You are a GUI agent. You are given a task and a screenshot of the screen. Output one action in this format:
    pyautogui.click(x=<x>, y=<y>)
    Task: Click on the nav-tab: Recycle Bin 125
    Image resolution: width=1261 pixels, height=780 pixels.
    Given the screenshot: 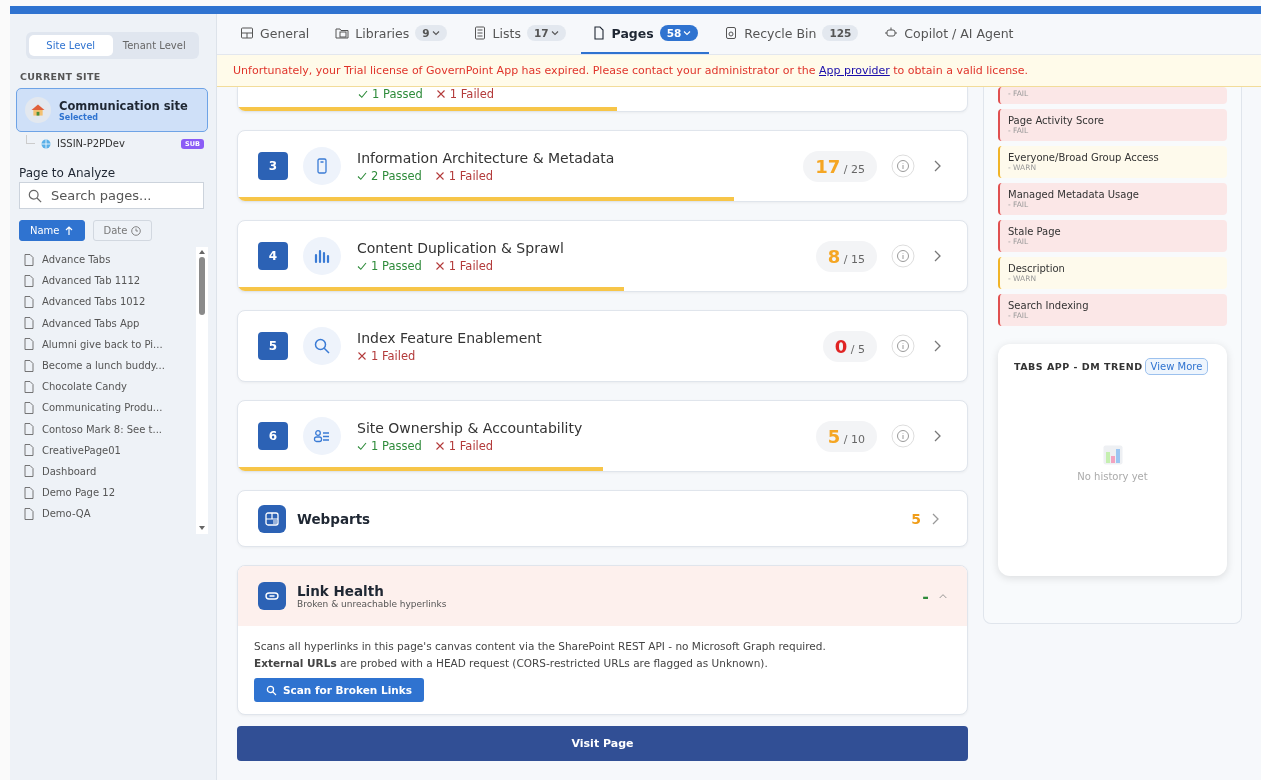 What is the action you would take?
    pyautogui.click(x=791, y=34)
    